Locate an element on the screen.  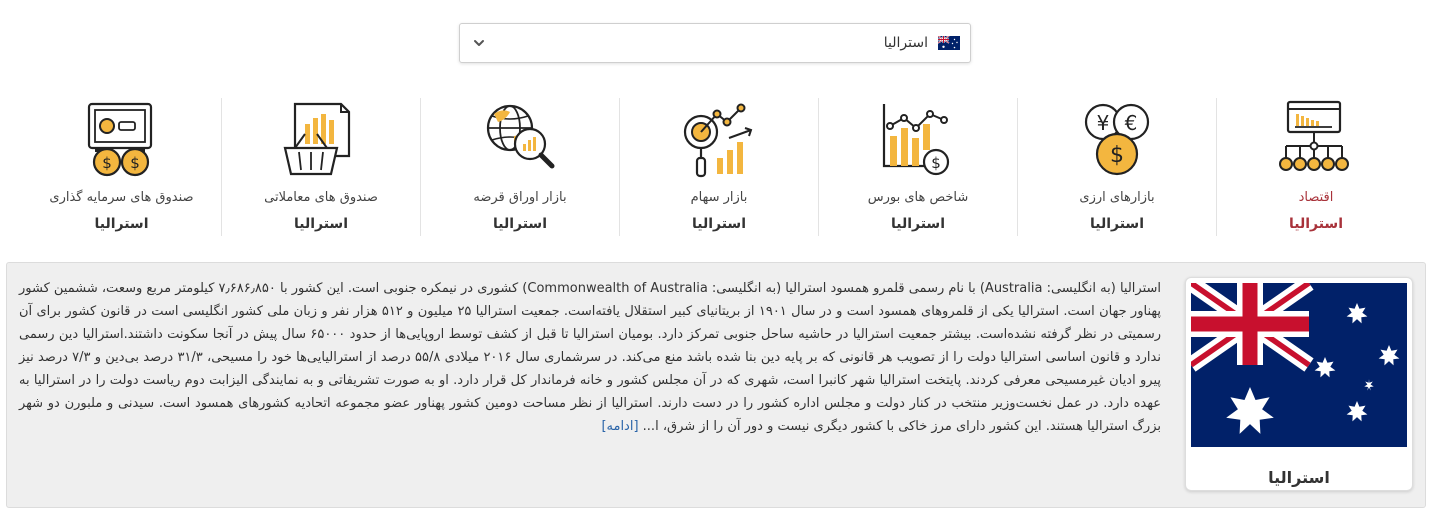
stock-index-chart-icon: $ is located at coordinates (916, 140).